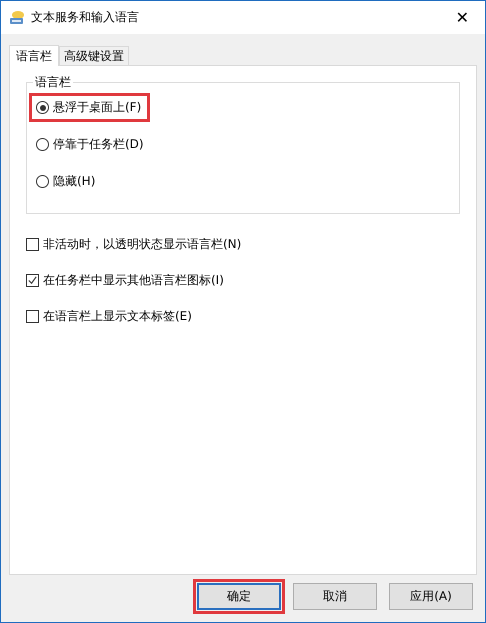  Describe the element at coordinates (243, 316) in the screenshot. I see `checkbox-option: 在语言栏上显示文本标签(E)` at that location.